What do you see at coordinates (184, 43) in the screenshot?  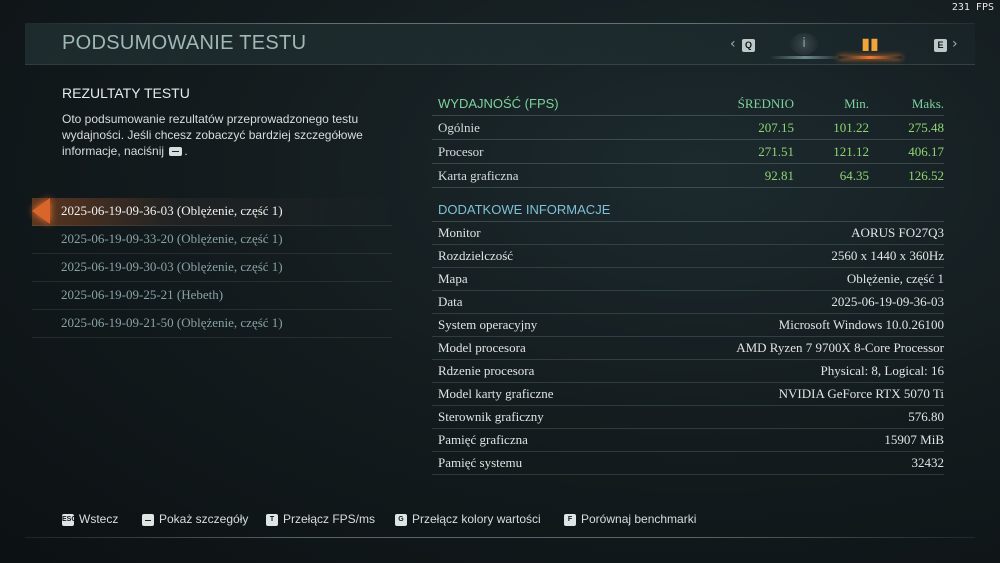 I see `page-title: PODSUMOWANIE TESTU` at bounding box center [184, 43].